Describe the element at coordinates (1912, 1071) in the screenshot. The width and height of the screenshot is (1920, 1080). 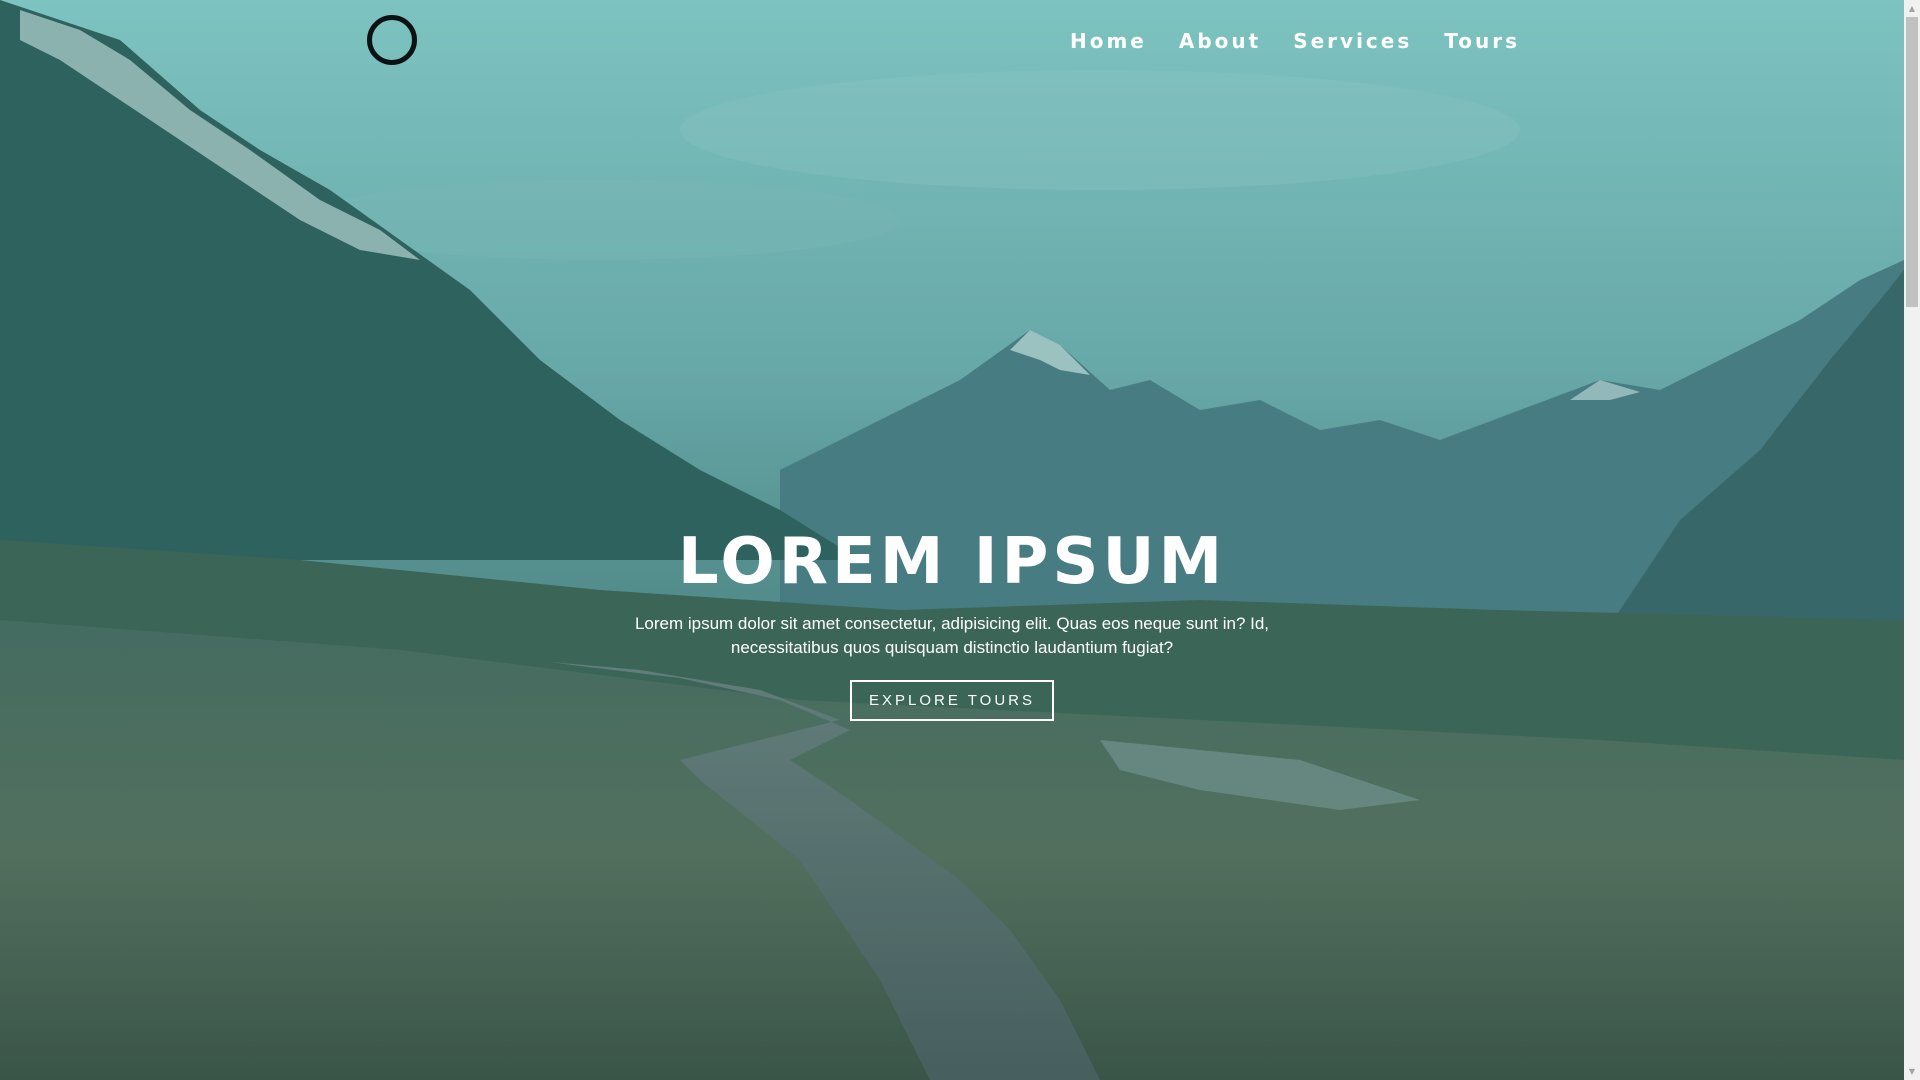
I see `chevron-down-icon: ▼` at that location.